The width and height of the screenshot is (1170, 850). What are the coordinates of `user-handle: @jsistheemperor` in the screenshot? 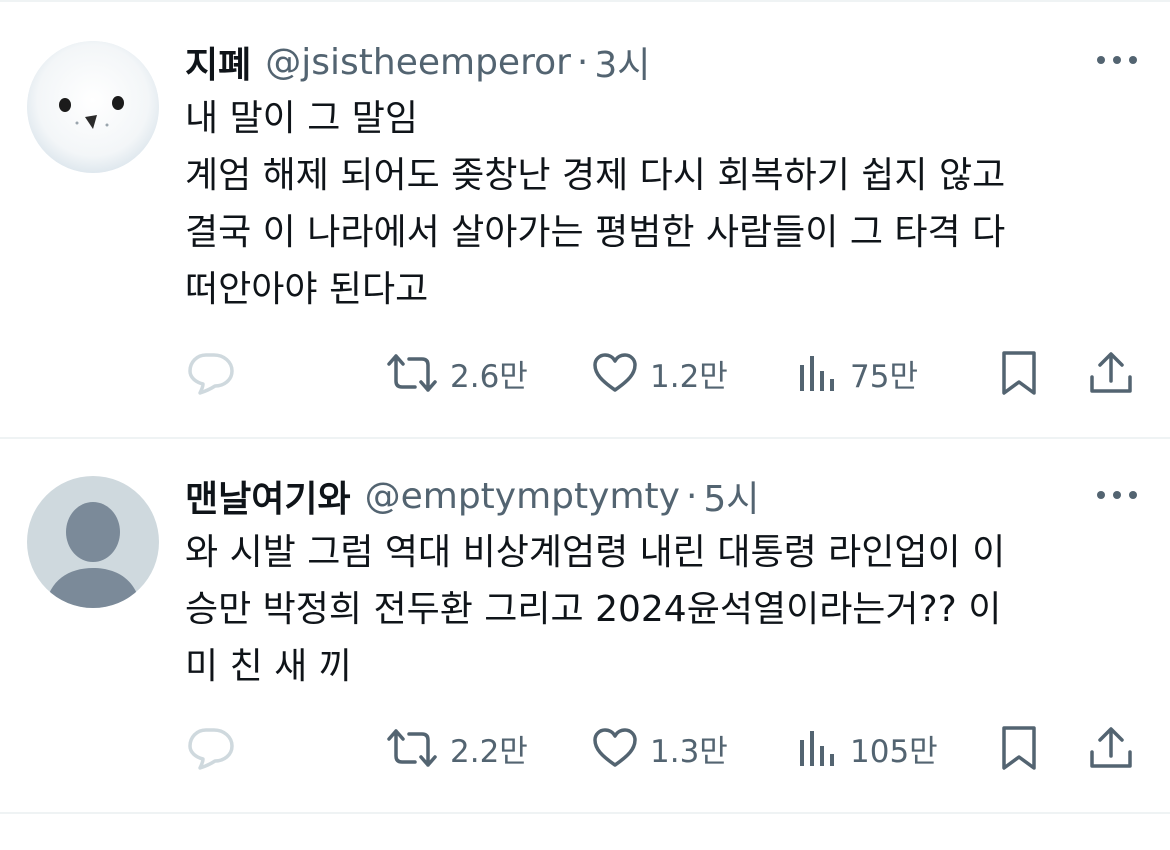 It's located at (418, 62).